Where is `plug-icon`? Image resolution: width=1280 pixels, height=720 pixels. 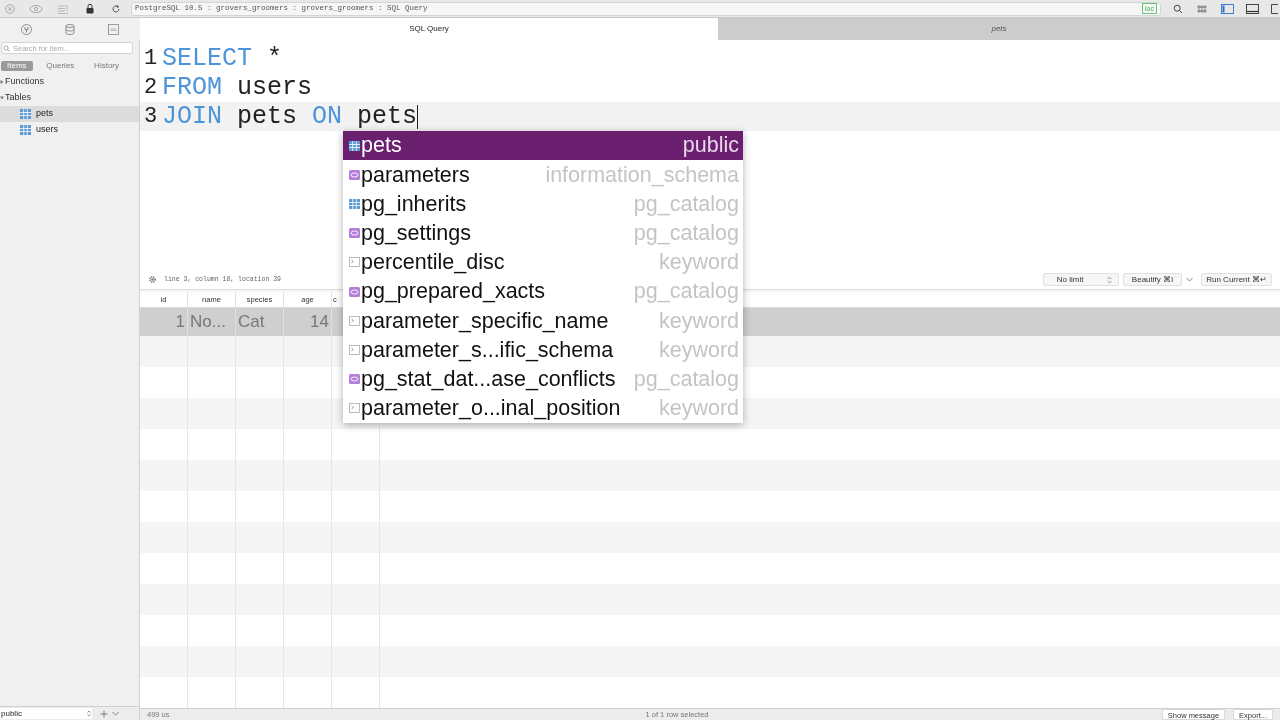
plug-icon is located at coordinates (26, 29).